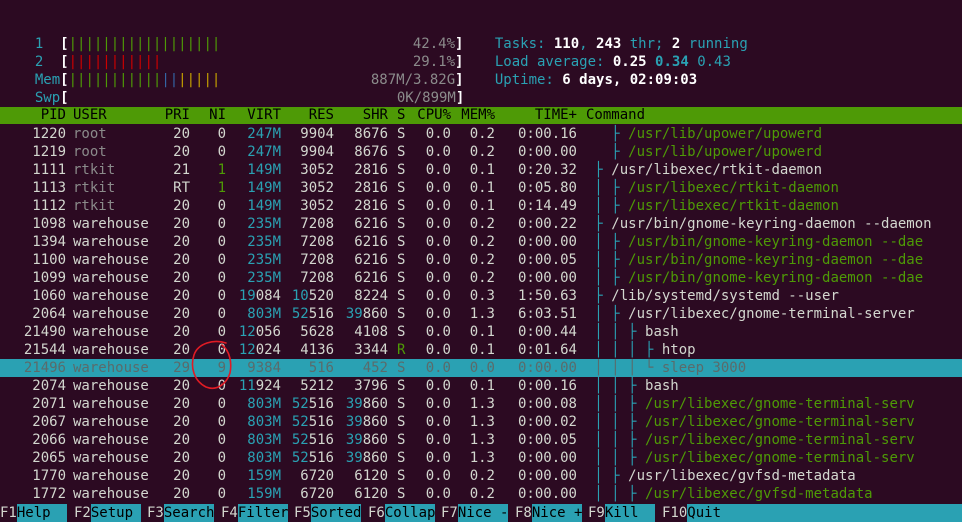  I want to click on column-header-pri: PRI, so click(177, 115).